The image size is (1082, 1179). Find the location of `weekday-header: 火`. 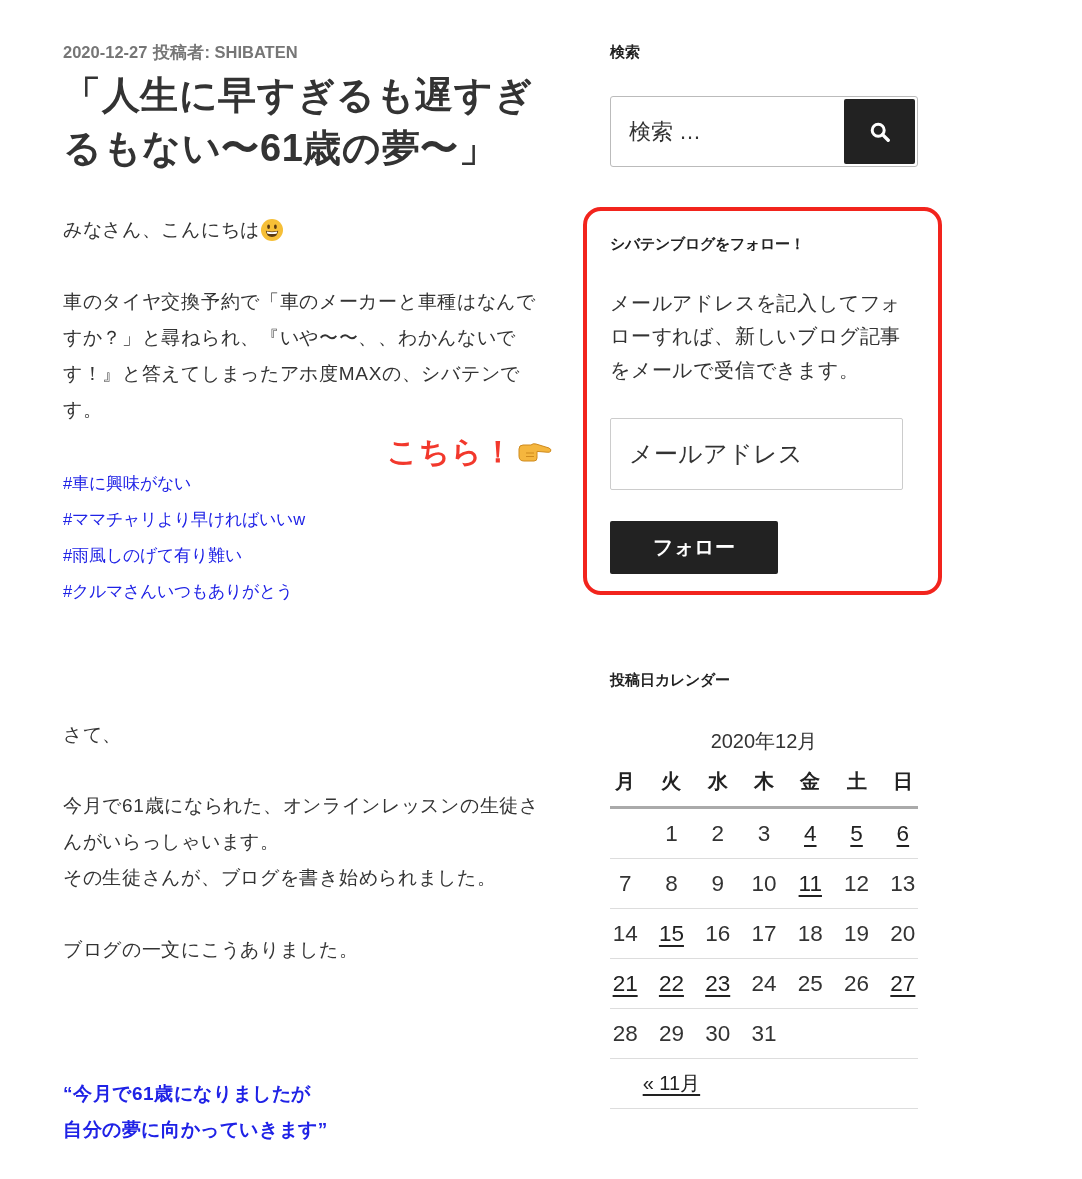

weekday-header: 火 is located at coordinates (671, 781).